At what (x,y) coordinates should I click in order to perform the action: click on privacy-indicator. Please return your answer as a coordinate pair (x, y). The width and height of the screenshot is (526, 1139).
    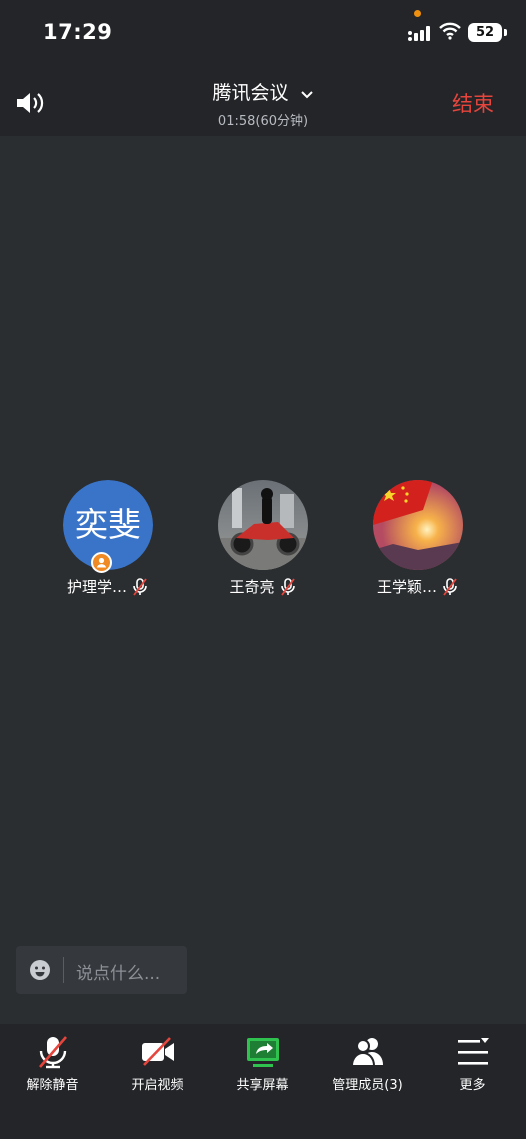
    Looking at the image, I should click on (417, 13).